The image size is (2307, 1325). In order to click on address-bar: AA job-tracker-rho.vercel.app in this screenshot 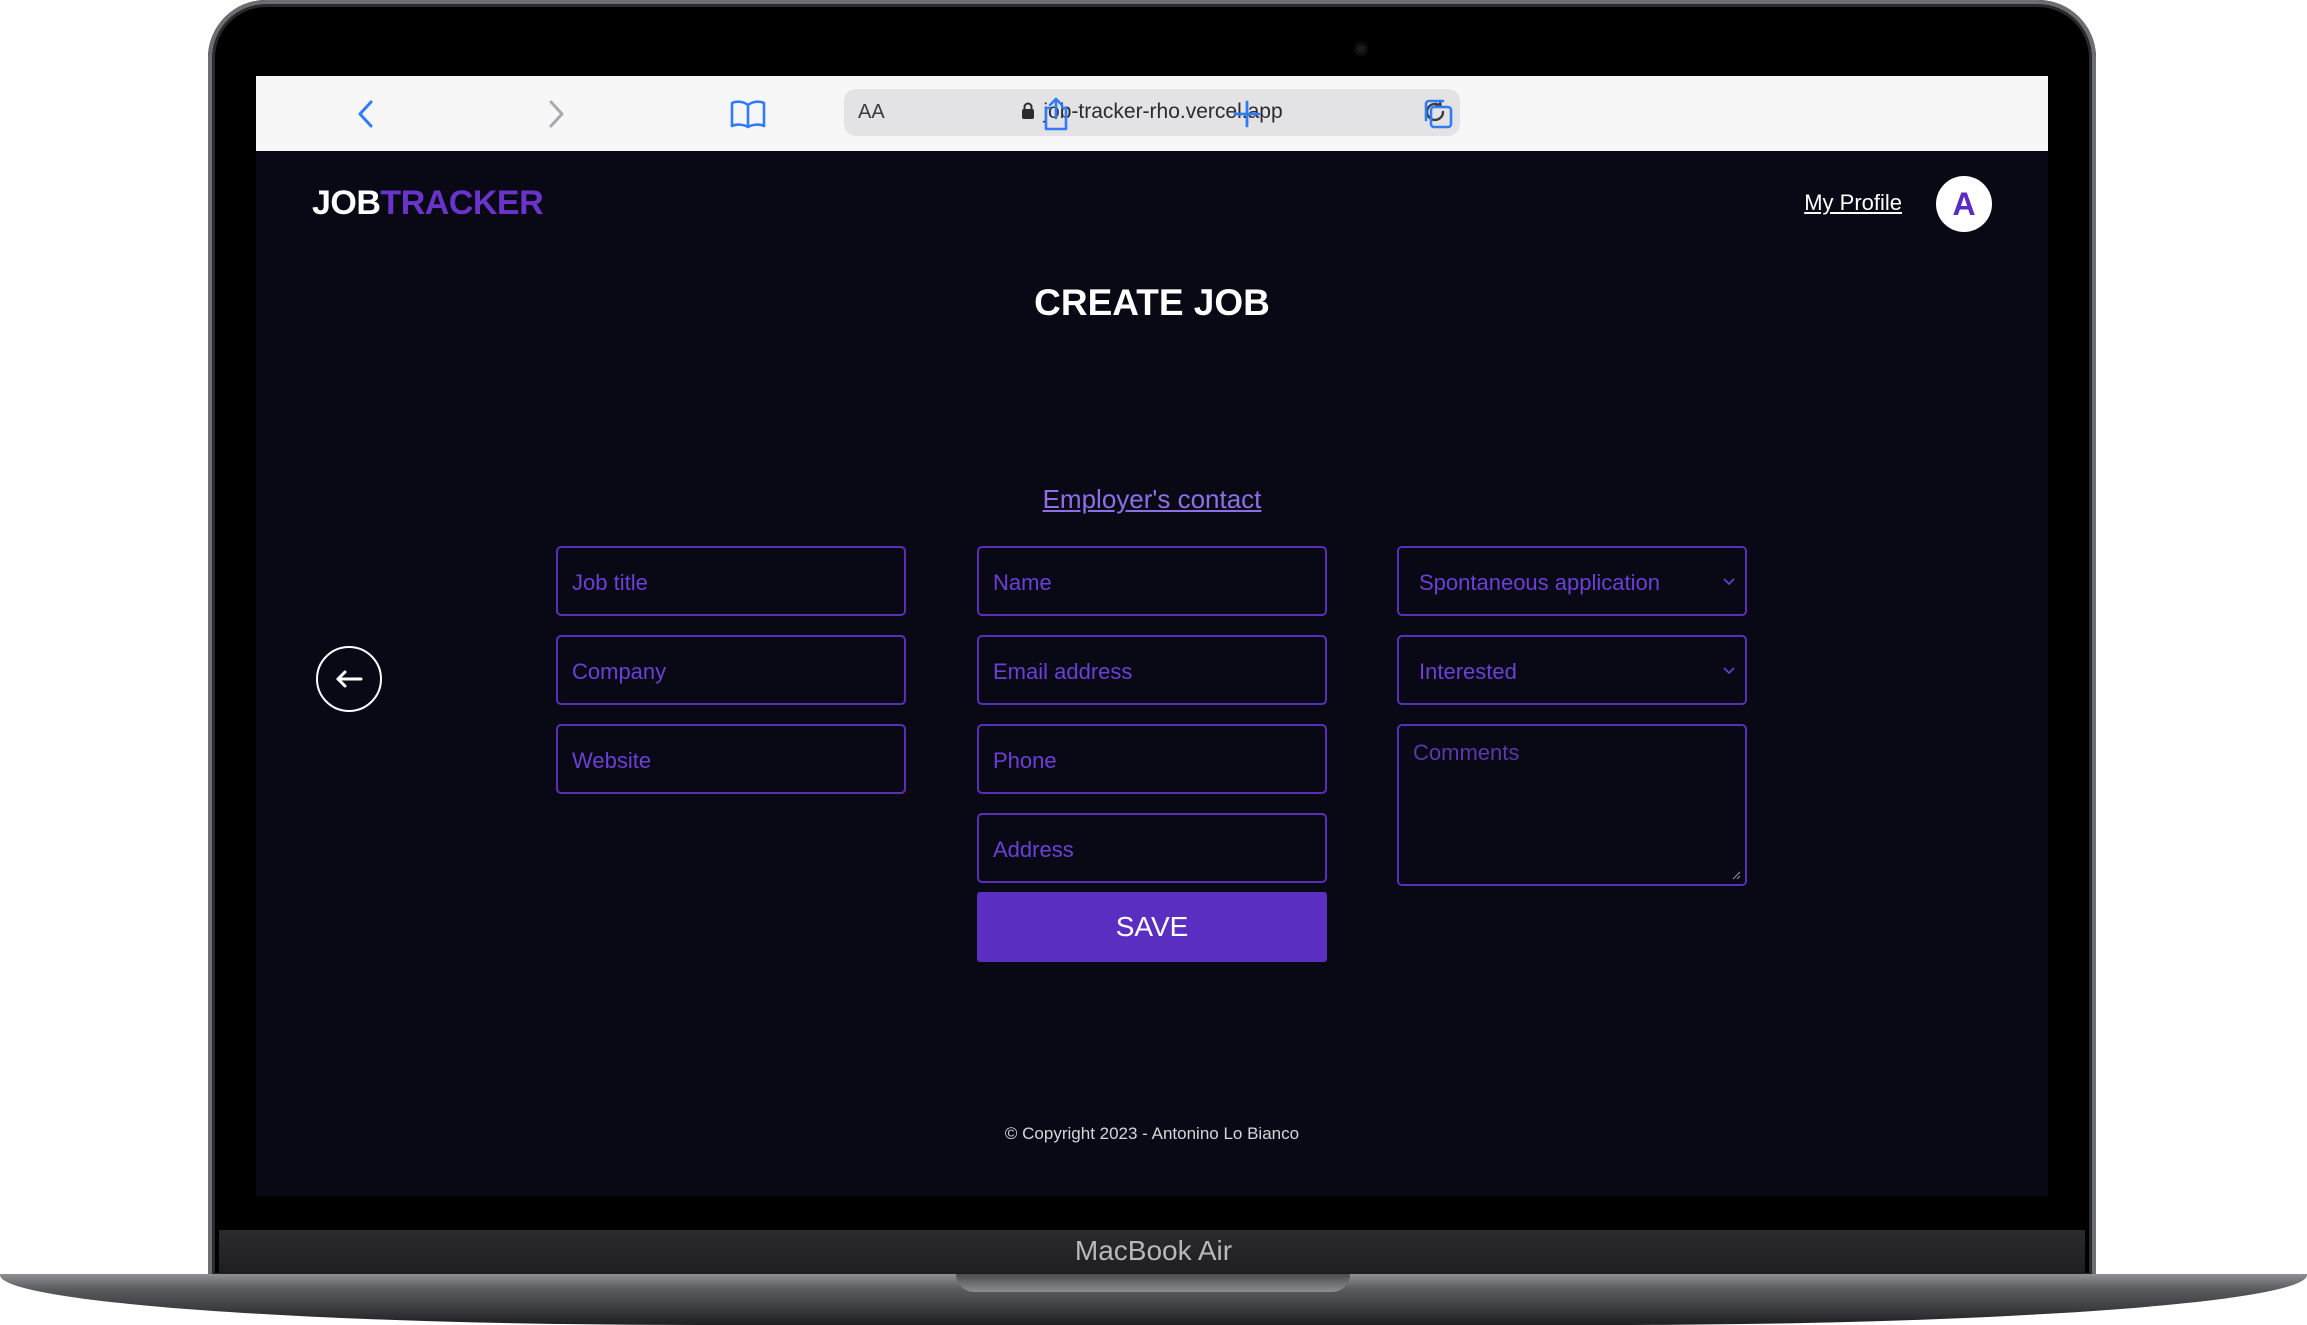, I will do `click(1152, 112)`.